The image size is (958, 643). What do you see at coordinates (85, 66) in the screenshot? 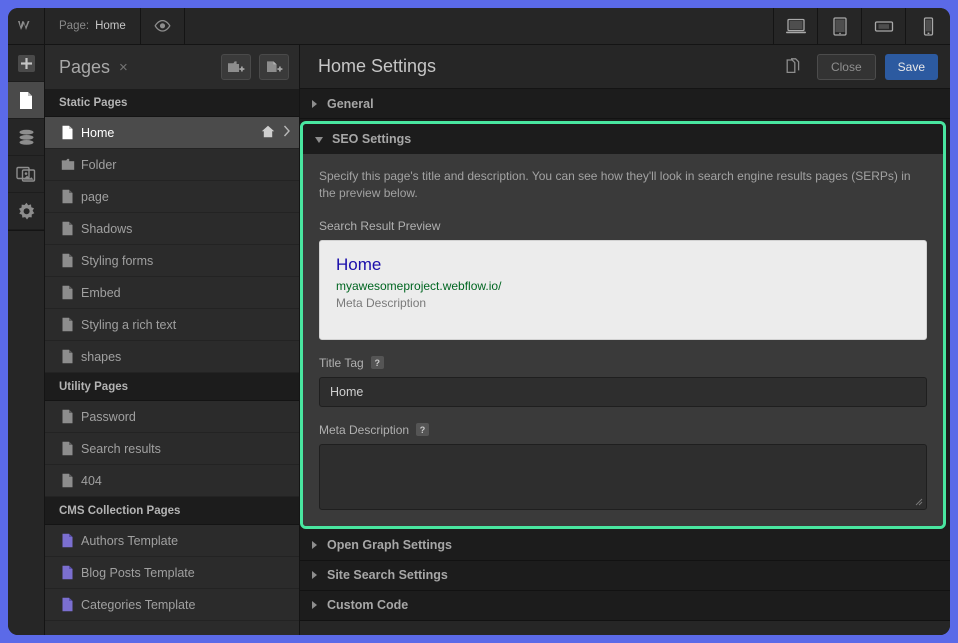
I see `pages-panel-title: Pages` at bounding box center [85, 66].